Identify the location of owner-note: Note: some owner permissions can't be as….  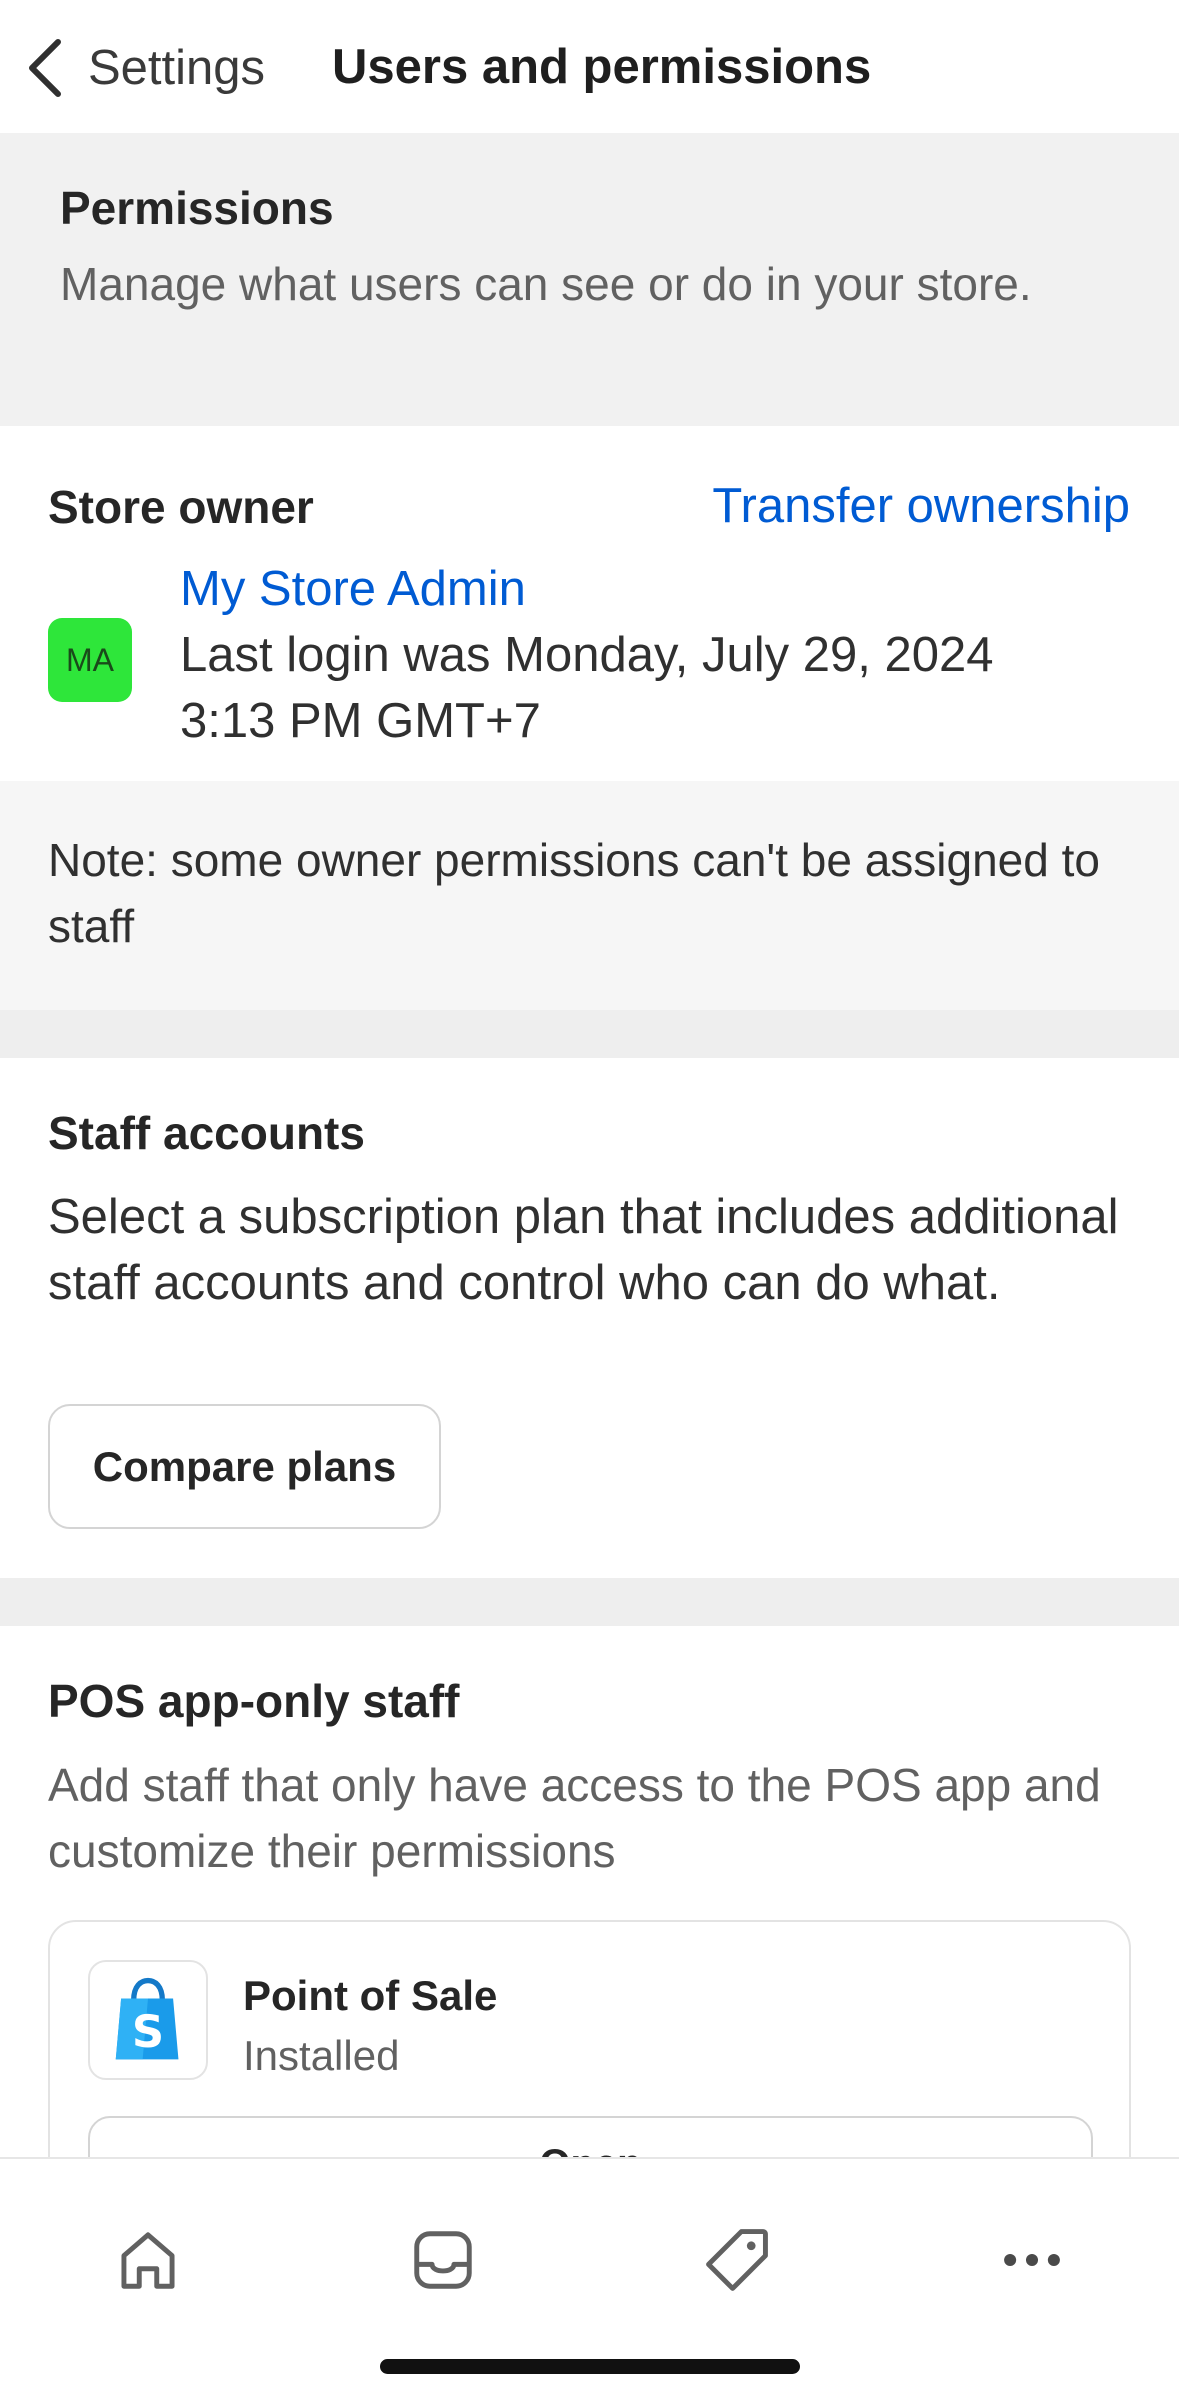
(589, 895).